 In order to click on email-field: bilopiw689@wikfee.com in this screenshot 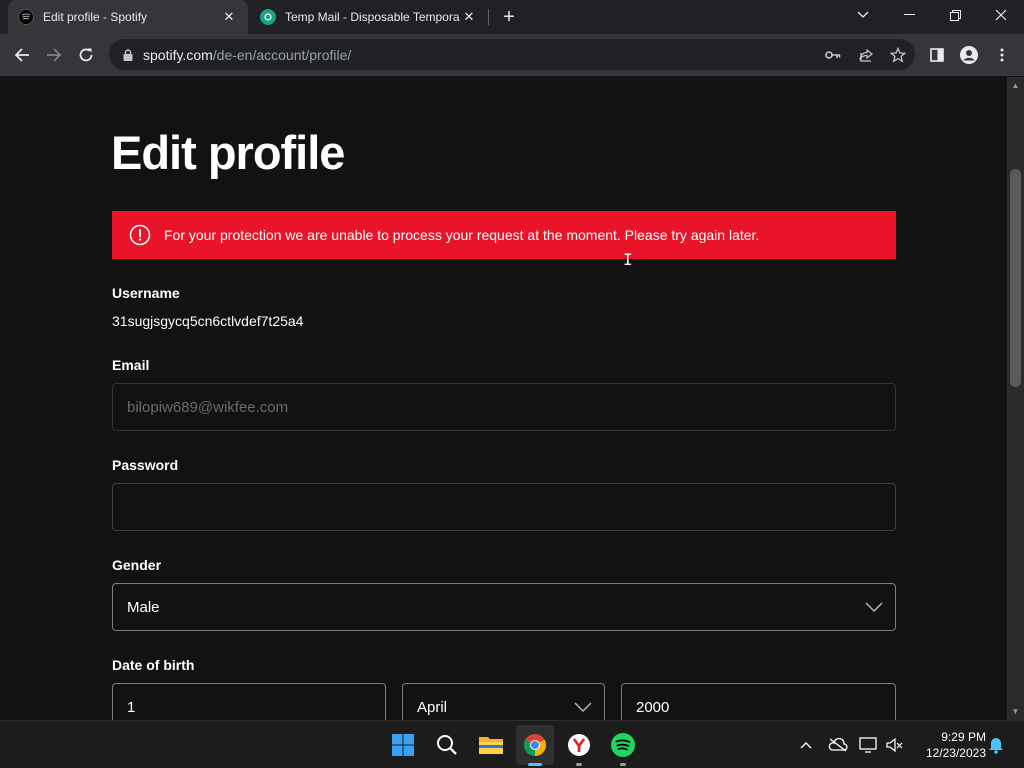, I will do `click(504, 407)`.